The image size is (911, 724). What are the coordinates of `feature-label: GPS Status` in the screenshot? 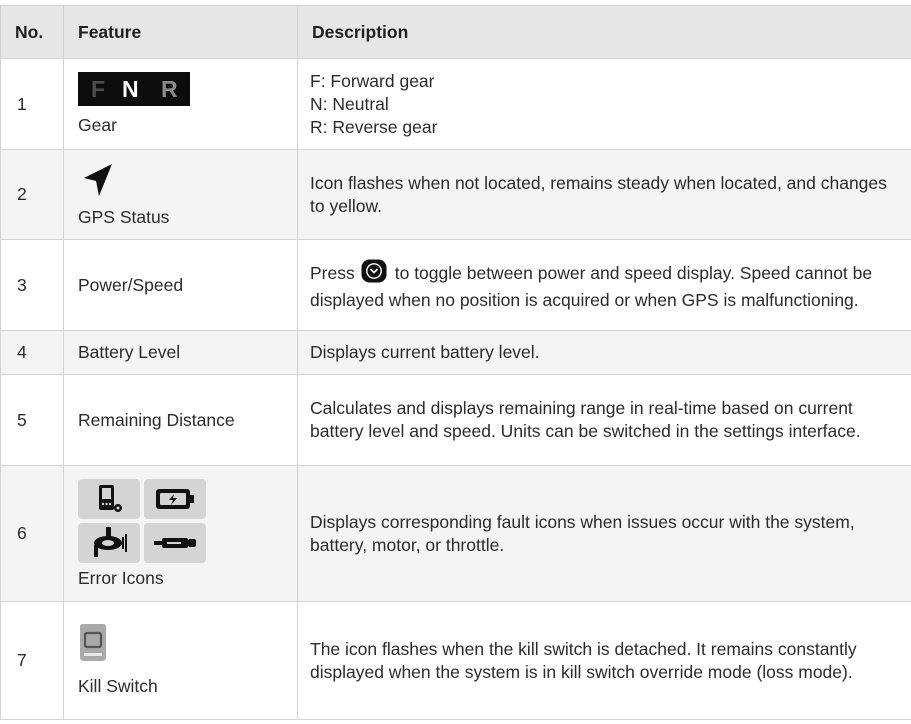 It's located at (124, 217).